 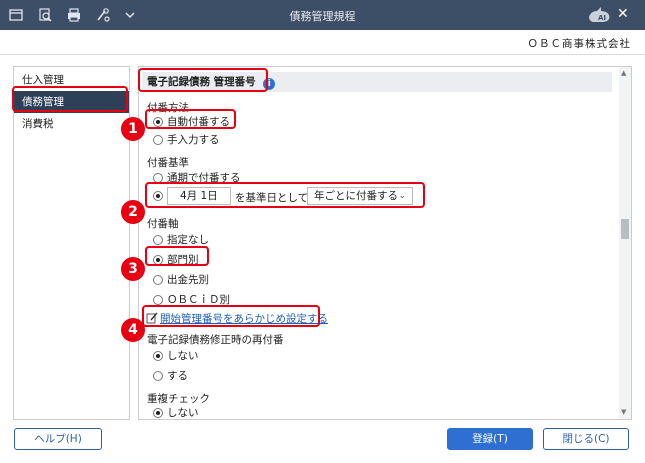 I want to click on radio-axis-payee-label: 出金先別, so click(x=188, y=280).